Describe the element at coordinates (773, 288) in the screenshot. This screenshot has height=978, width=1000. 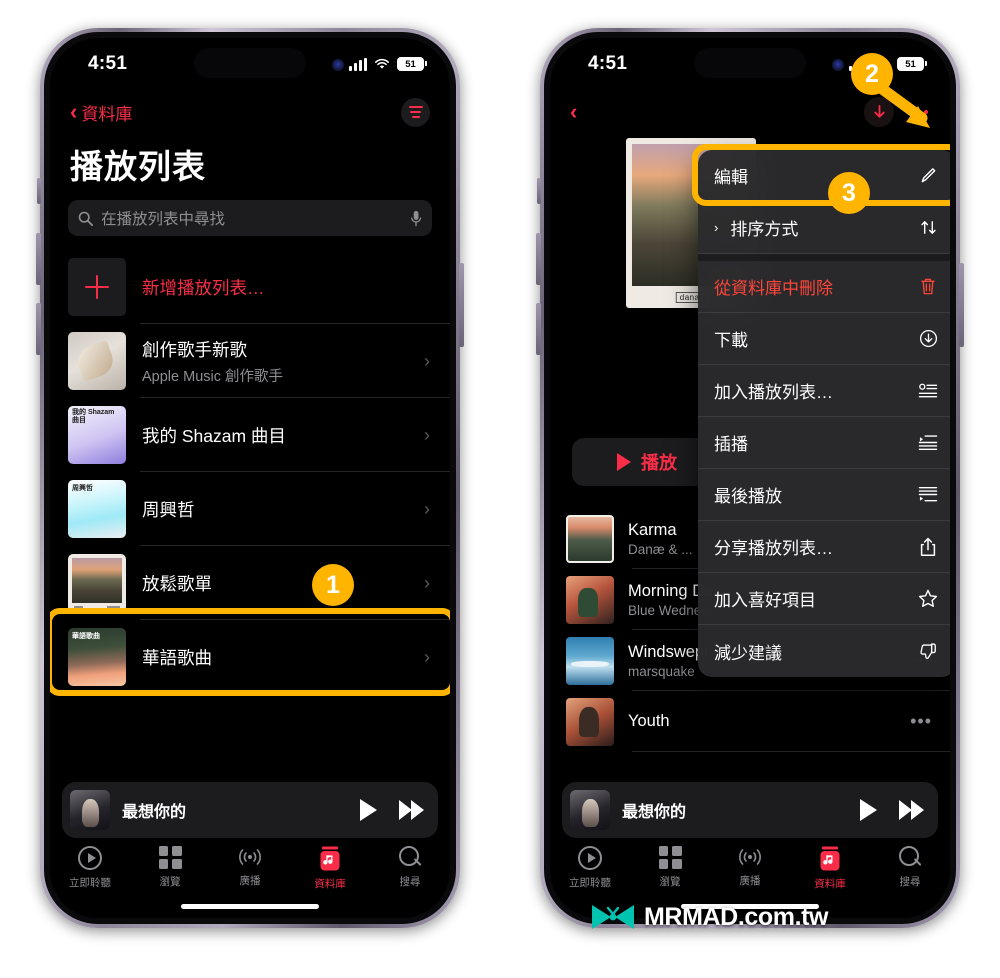
I see `menu-item-label: 從資料庫中刪除` at that location.